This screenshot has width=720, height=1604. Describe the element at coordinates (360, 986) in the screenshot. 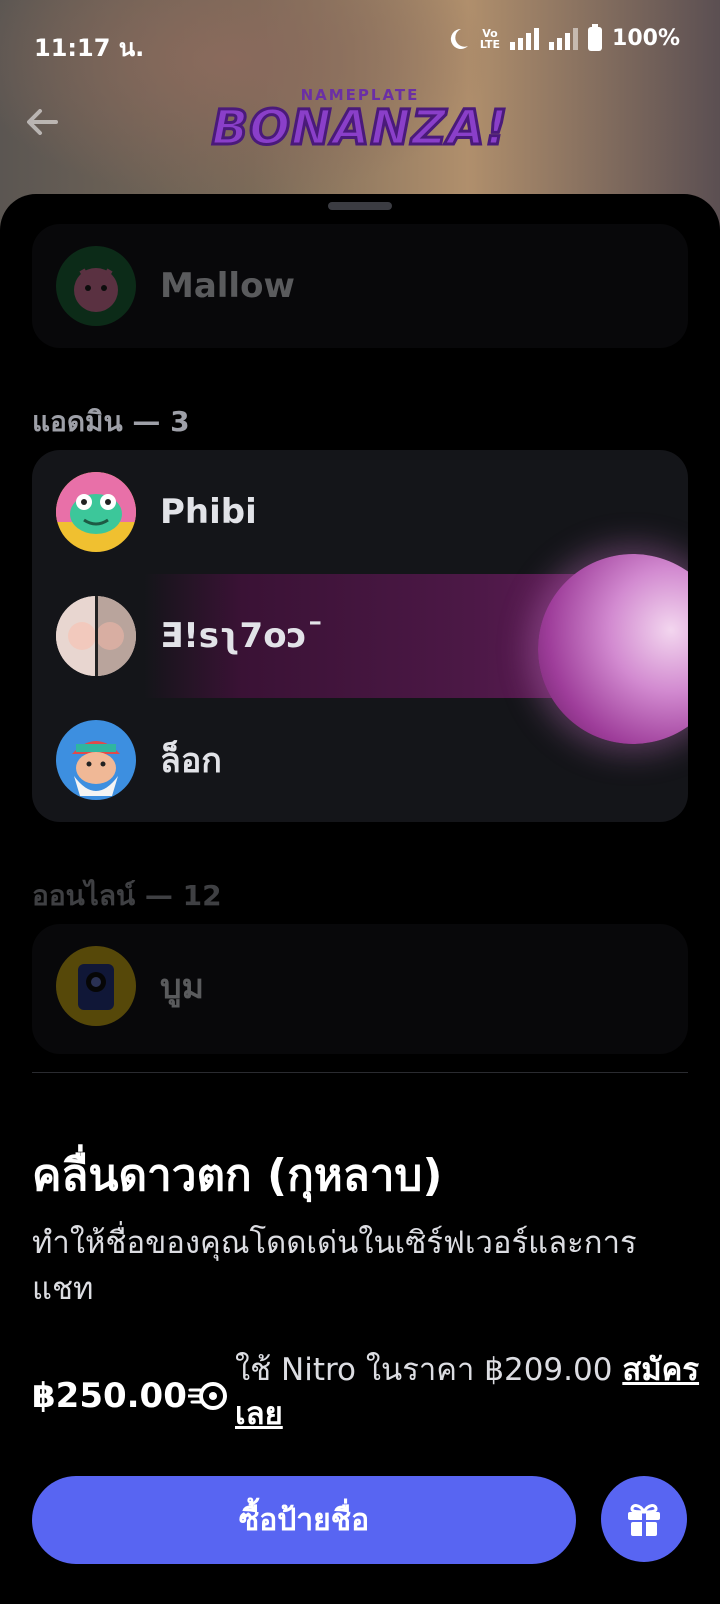

I see `member-row: บูม` at that location.